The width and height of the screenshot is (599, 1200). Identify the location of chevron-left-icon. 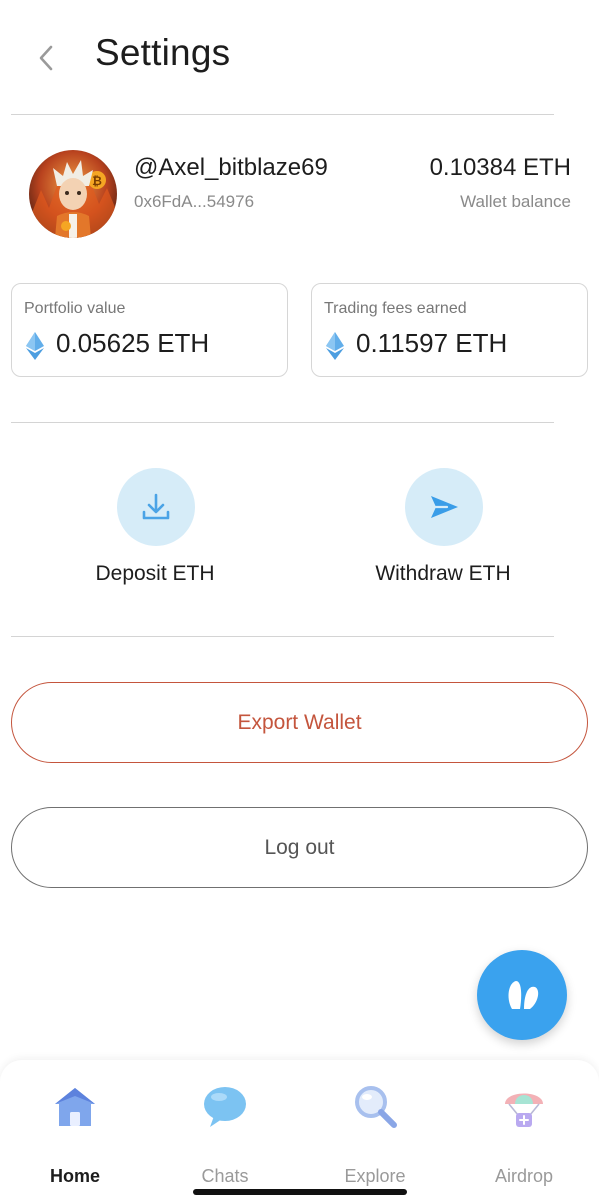
(46, 58).